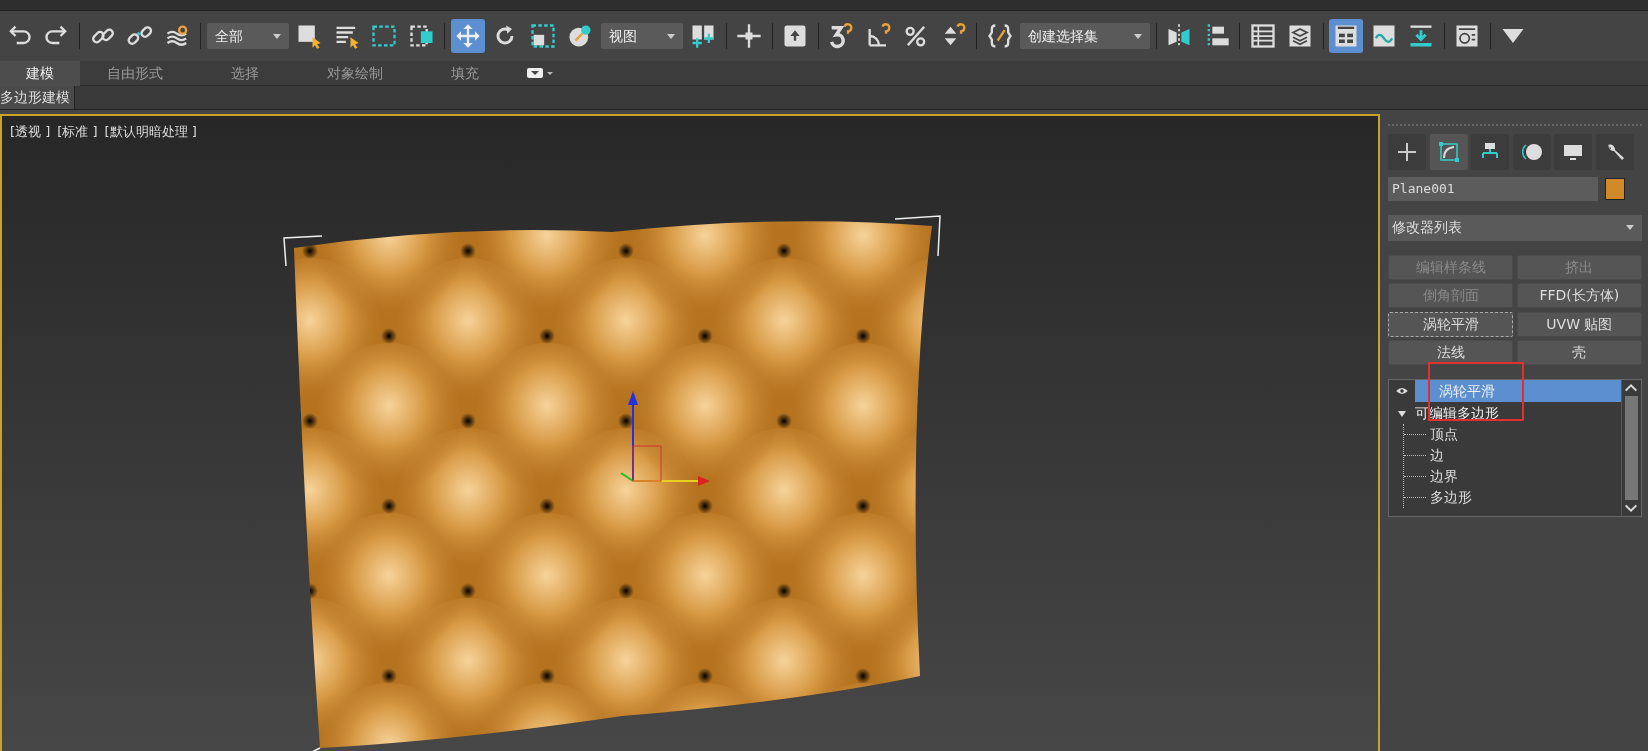 The height and width of the screenshot is (751, 1648). I want to click on ribbon-tab: 建模, so click(40, 73).